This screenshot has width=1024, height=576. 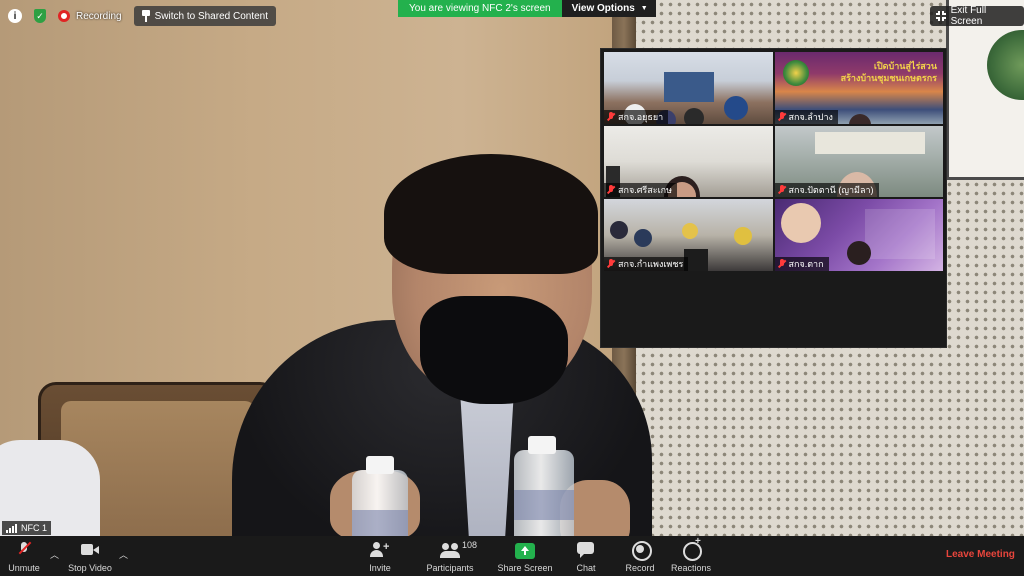 I want to click on viewing-screen-notice: You are viewing NFC 2's screen, so click(x=480, y=8).